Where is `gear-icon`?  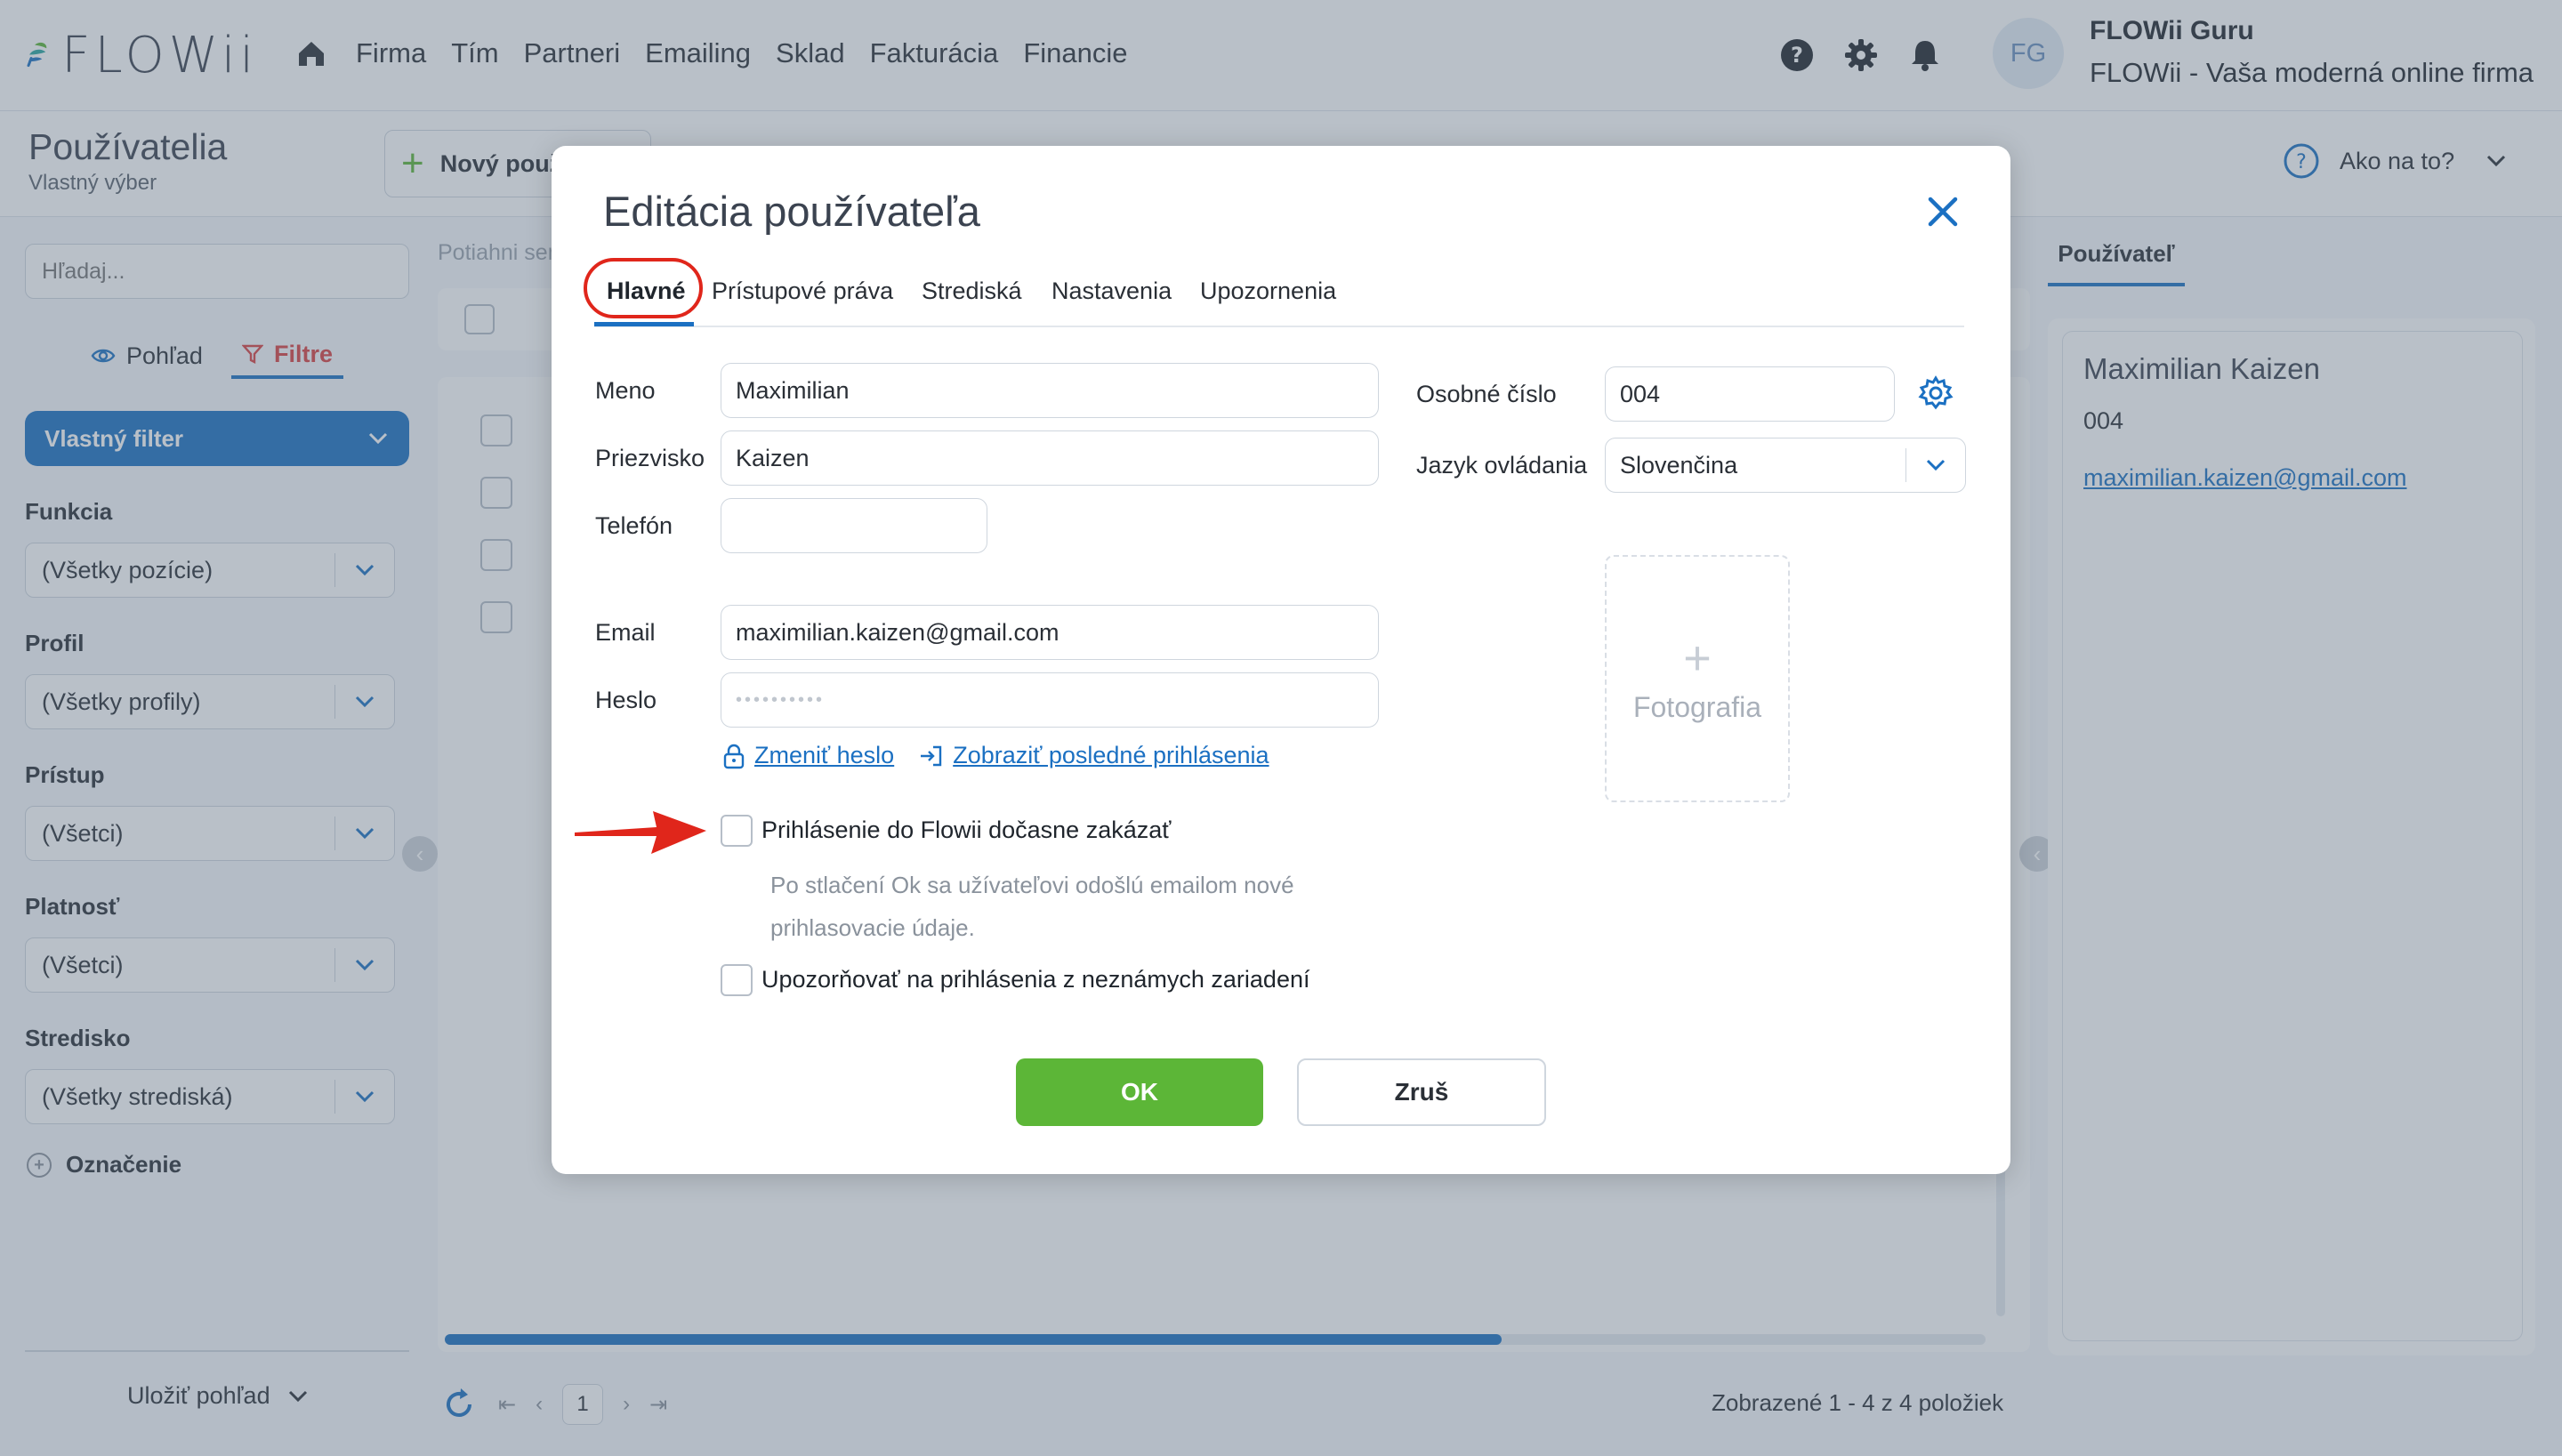 gear-icon is located at coordinates (1935, 393).